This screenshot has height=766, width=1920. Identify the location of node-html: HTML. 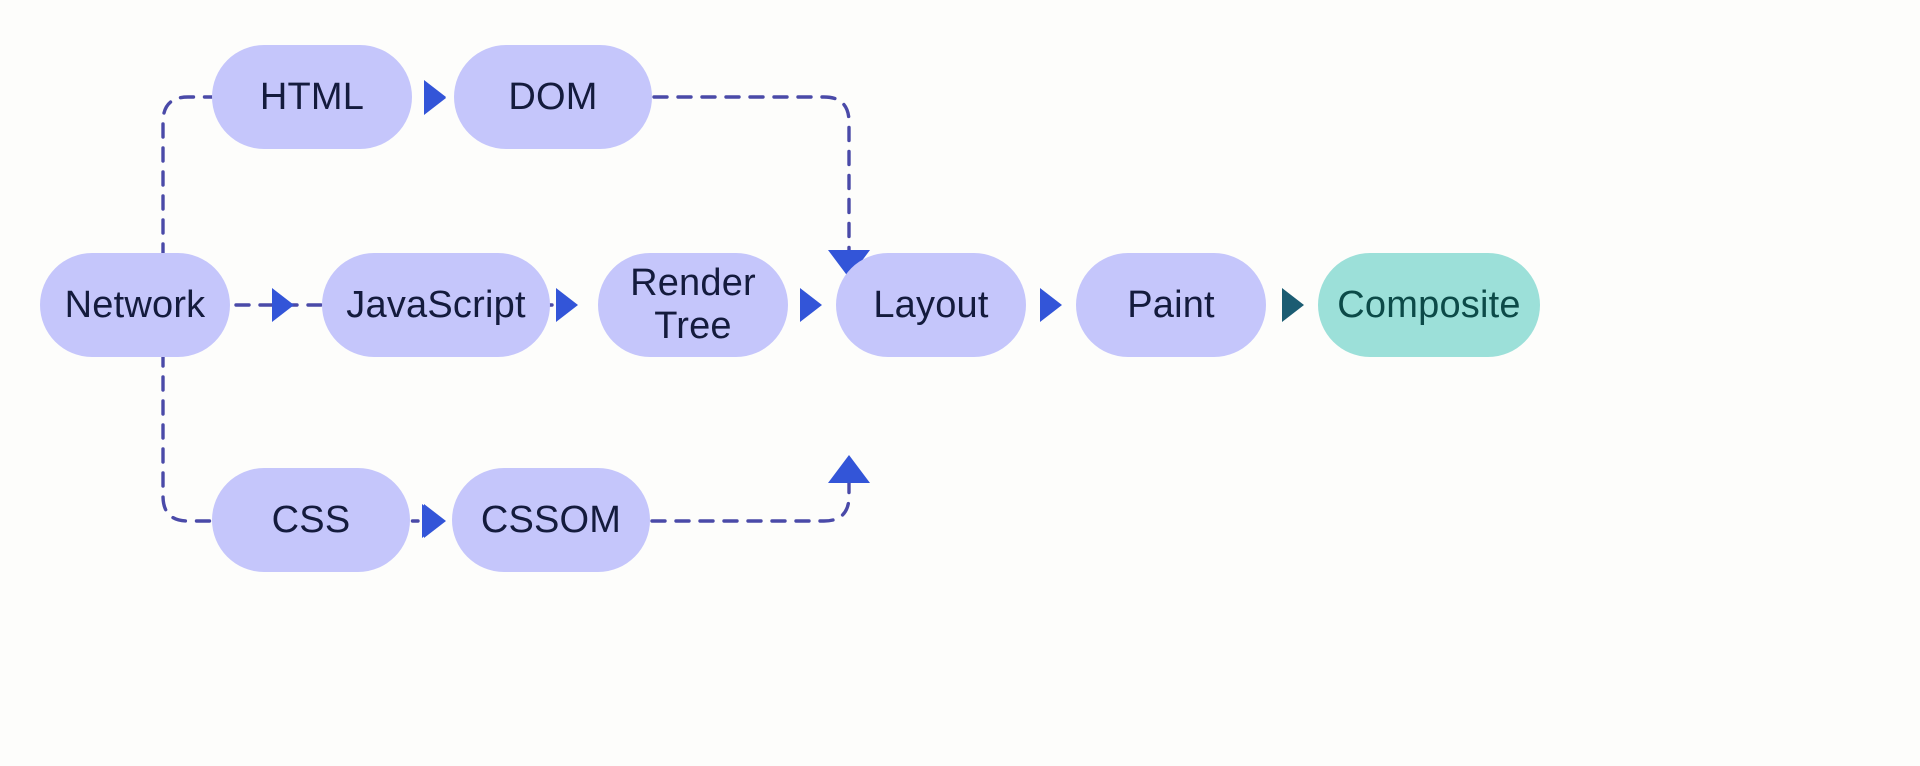
(312, 97).